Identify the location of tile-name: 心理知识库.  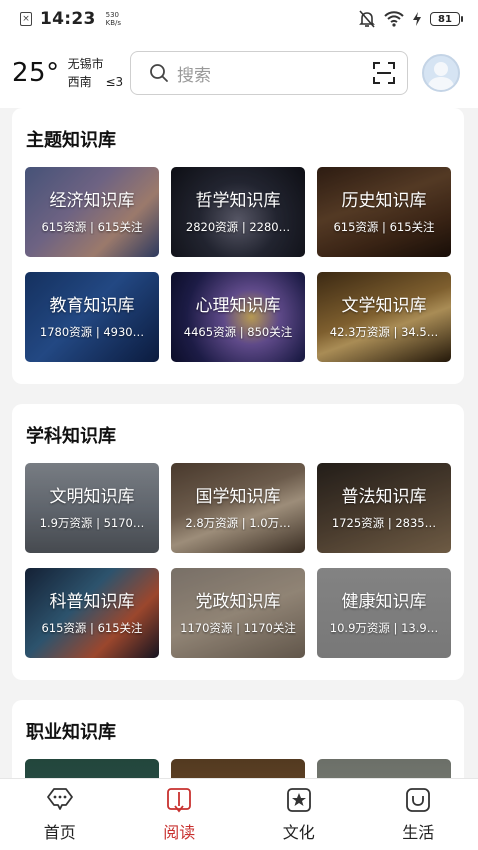
(238, 305).